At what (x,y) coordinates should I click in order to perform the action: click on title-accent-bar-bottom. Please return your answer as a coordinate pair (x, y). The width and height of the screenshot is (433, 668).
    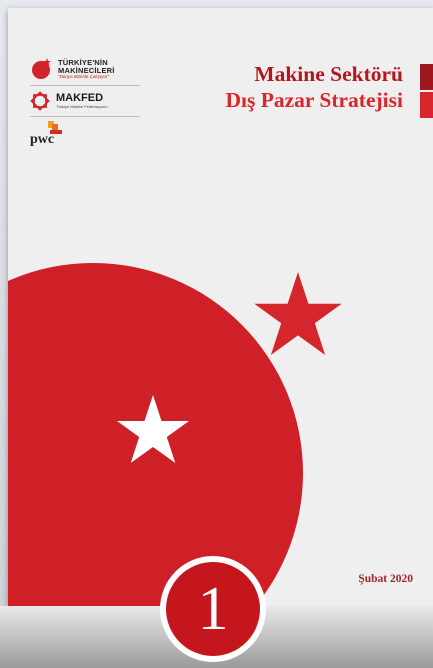
    Looking at the image, I should click on (426, 105).